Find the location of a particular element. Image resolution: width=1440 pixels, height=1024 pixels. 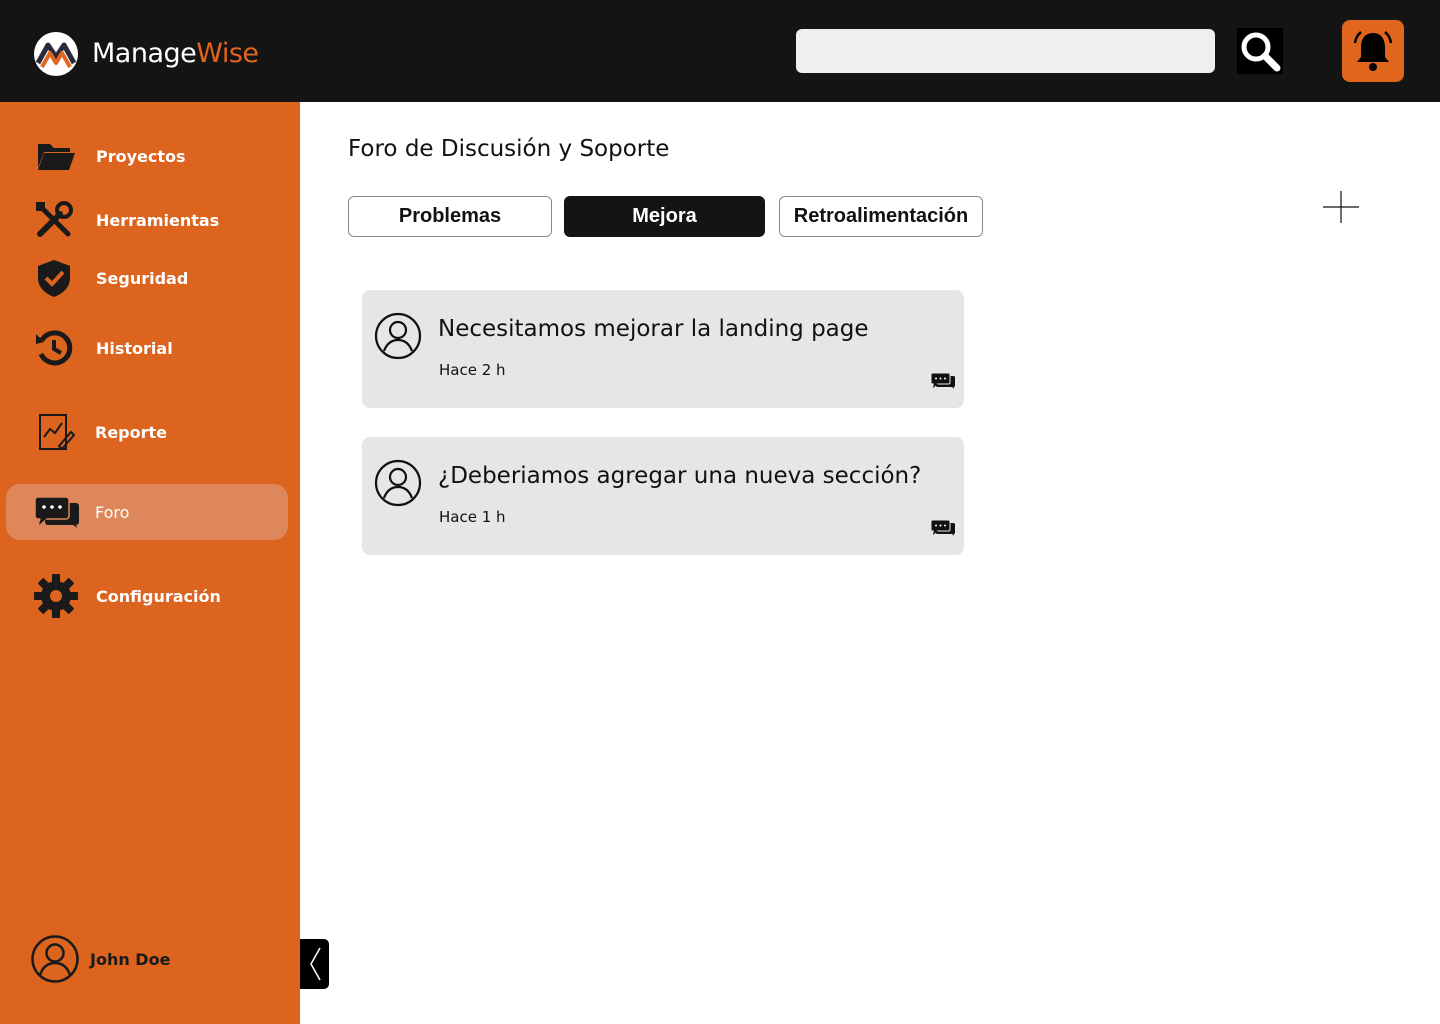

tab-mejora: Mejora is located at coordinates (664, 216).